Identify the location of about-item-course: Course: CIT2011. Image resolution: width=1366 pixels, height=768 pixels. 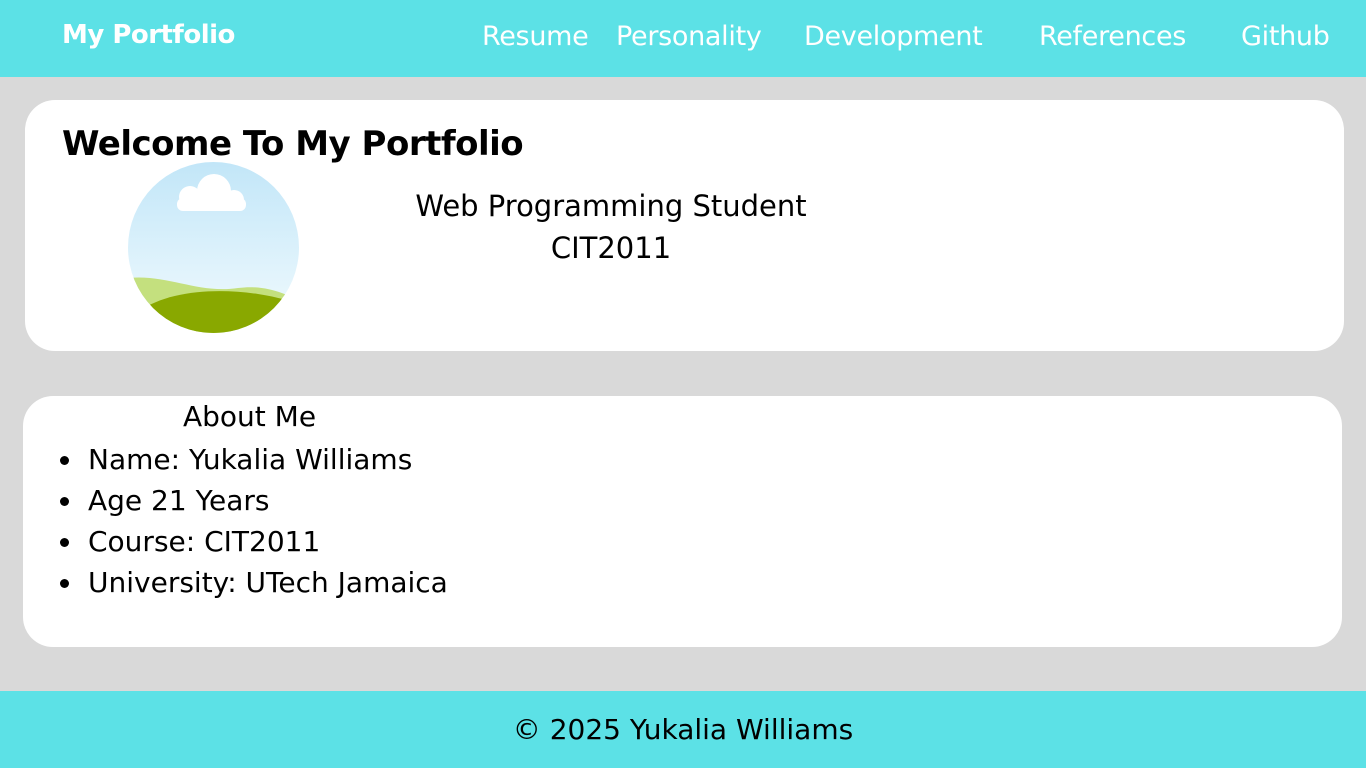
(254, 541).